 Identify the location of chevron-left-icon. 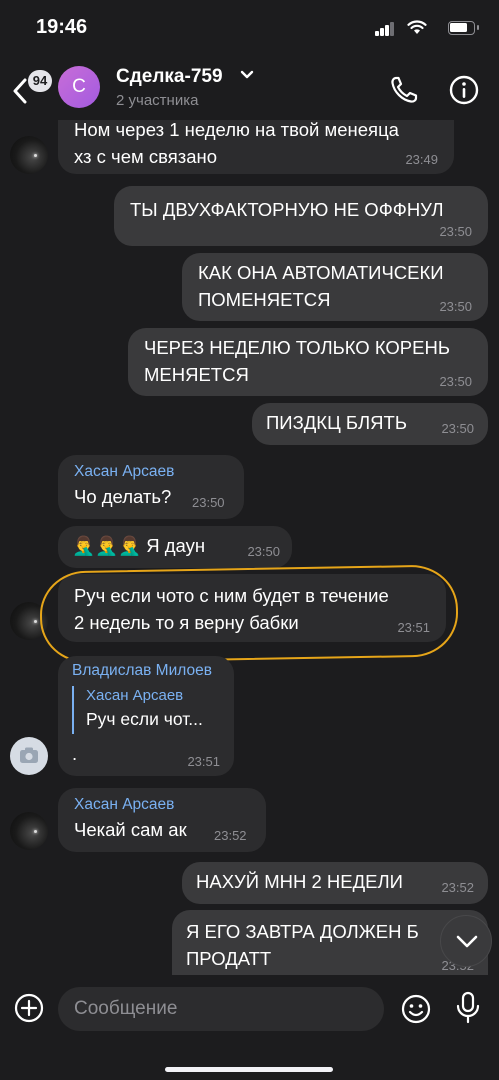
(20, 91).